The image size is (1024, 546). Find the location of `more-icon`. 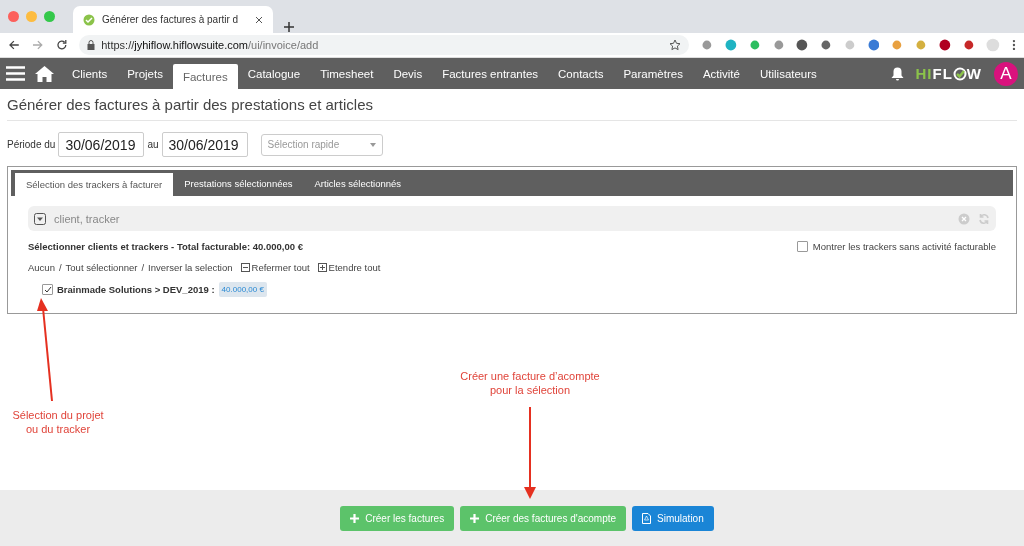

more-icon is located at coordinates (1013, 45).